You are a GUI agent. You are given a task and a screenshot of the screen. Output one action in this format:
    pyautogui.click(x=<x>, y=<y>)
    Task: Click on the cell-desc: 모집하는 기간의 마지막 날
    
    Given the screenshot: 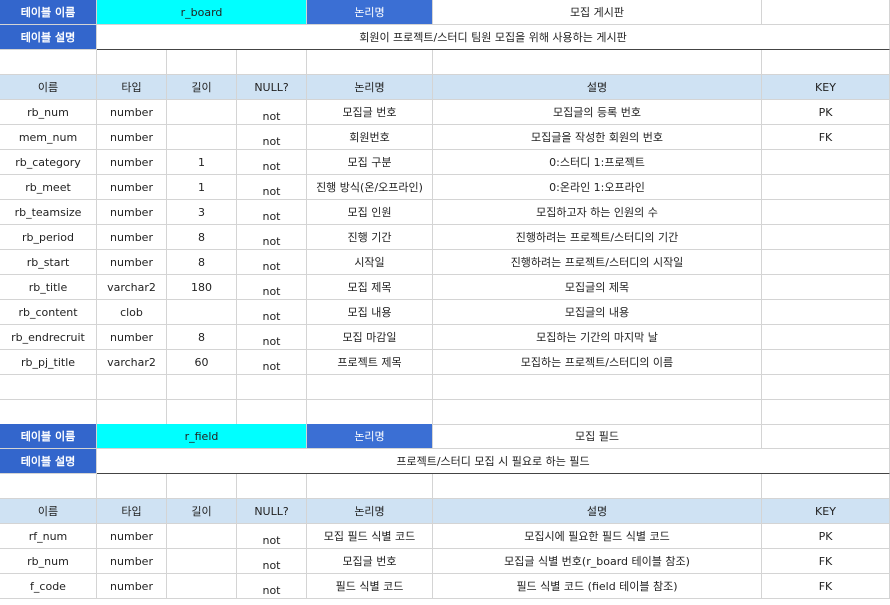 What is the action you would take?
    pyautogui.click(x=597, y=337)
    